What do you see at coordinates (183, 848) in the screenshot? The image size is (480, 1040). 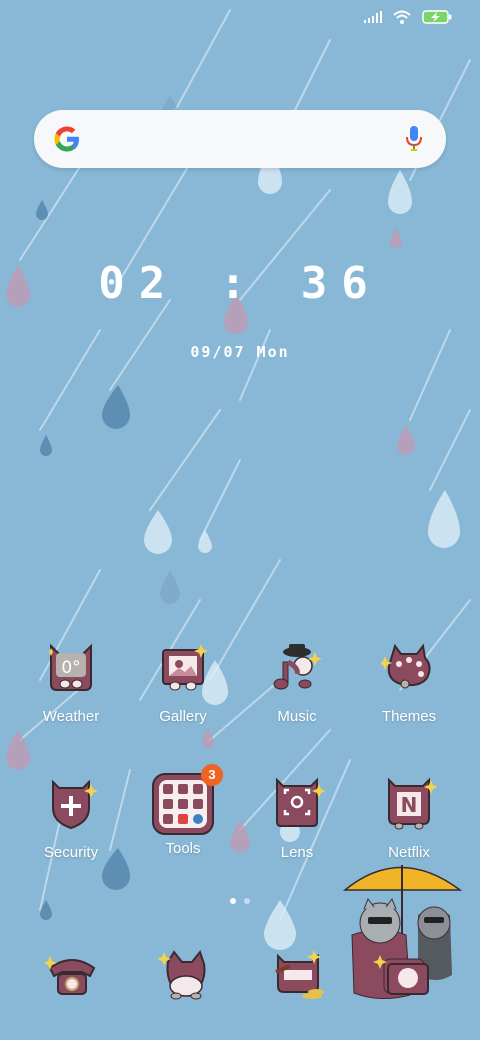 I see `app-label: Tools` at bounding box center [183, 848].